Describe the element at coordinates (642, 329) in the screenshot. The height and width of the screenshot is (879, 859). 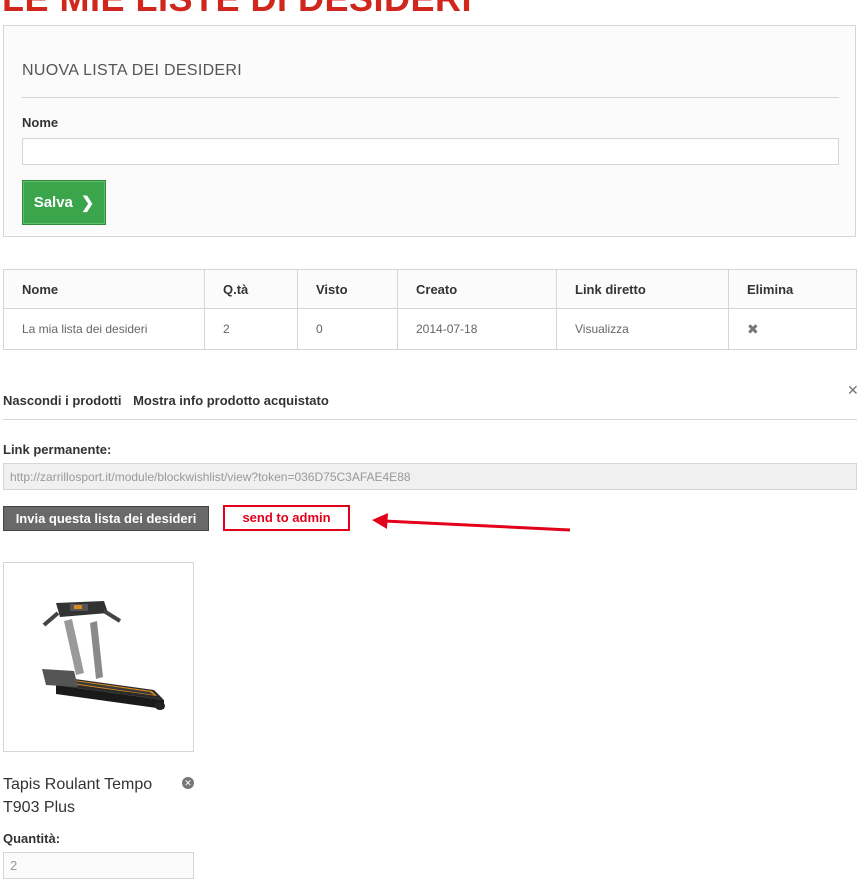
I see `wishlist-view-link: Visualizza` at that location.